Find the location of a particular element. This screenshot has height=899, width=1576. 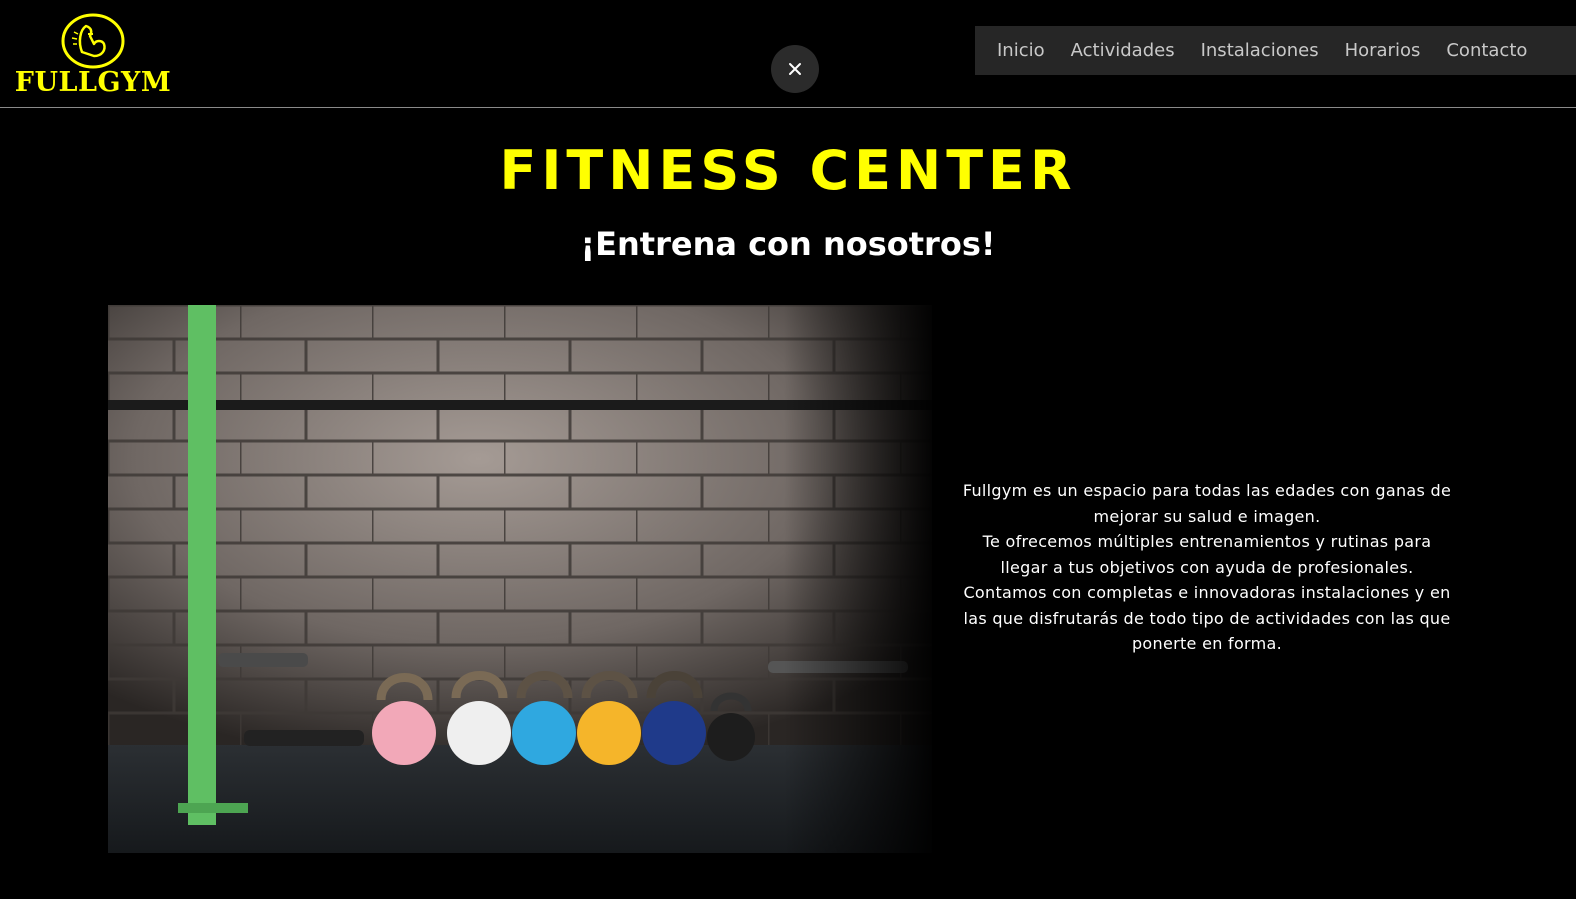

nav-item-actividades: Actividades is located at coordinates (1123, 50).